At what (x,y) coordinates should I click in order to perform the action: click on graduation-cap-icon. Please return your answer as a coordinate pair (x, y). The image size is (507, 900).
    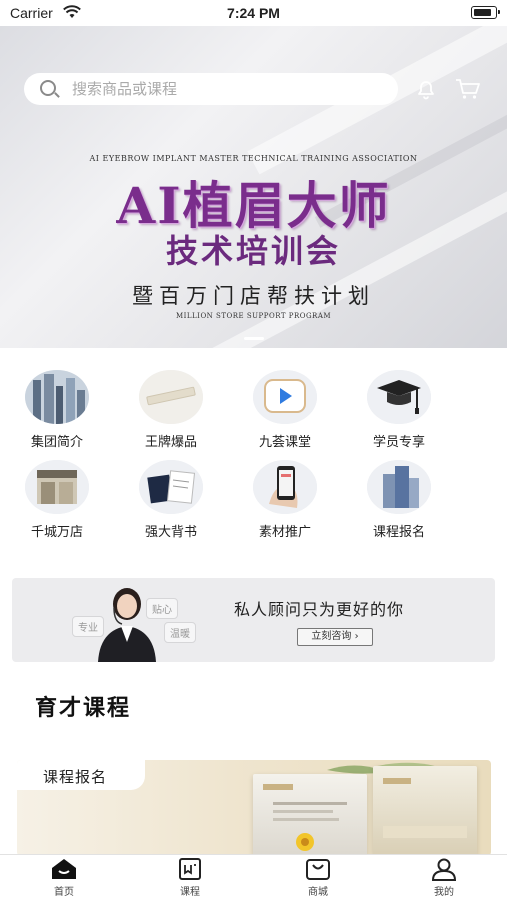
    Looking at the image, I should click on (399, 397).